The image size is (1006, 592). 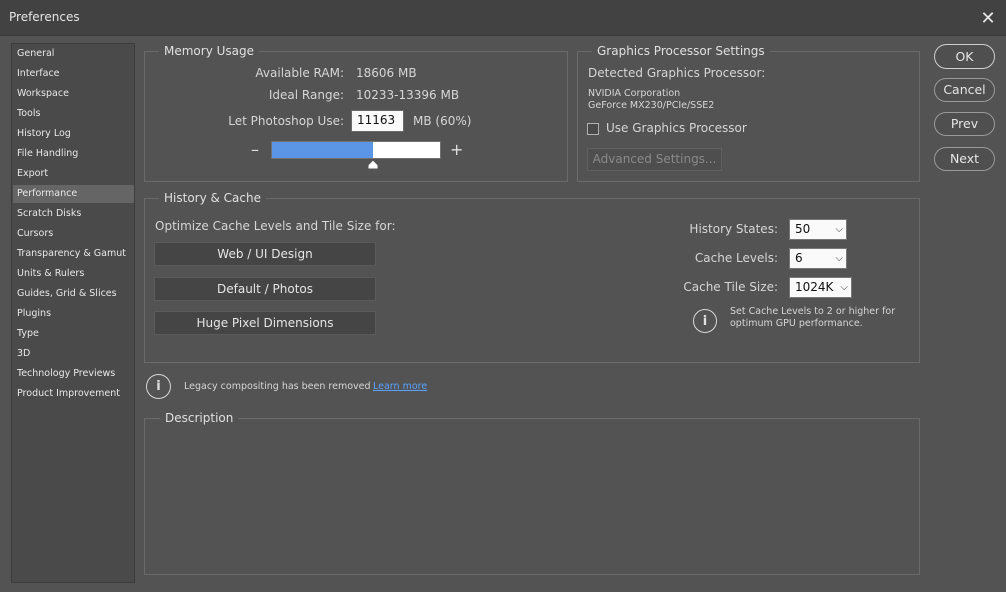 What do you see at coordinates (796, 323) in the screenshot?
I see `cache-tip-line2: optimum GPU performance.` at bounding box center [796, 323].